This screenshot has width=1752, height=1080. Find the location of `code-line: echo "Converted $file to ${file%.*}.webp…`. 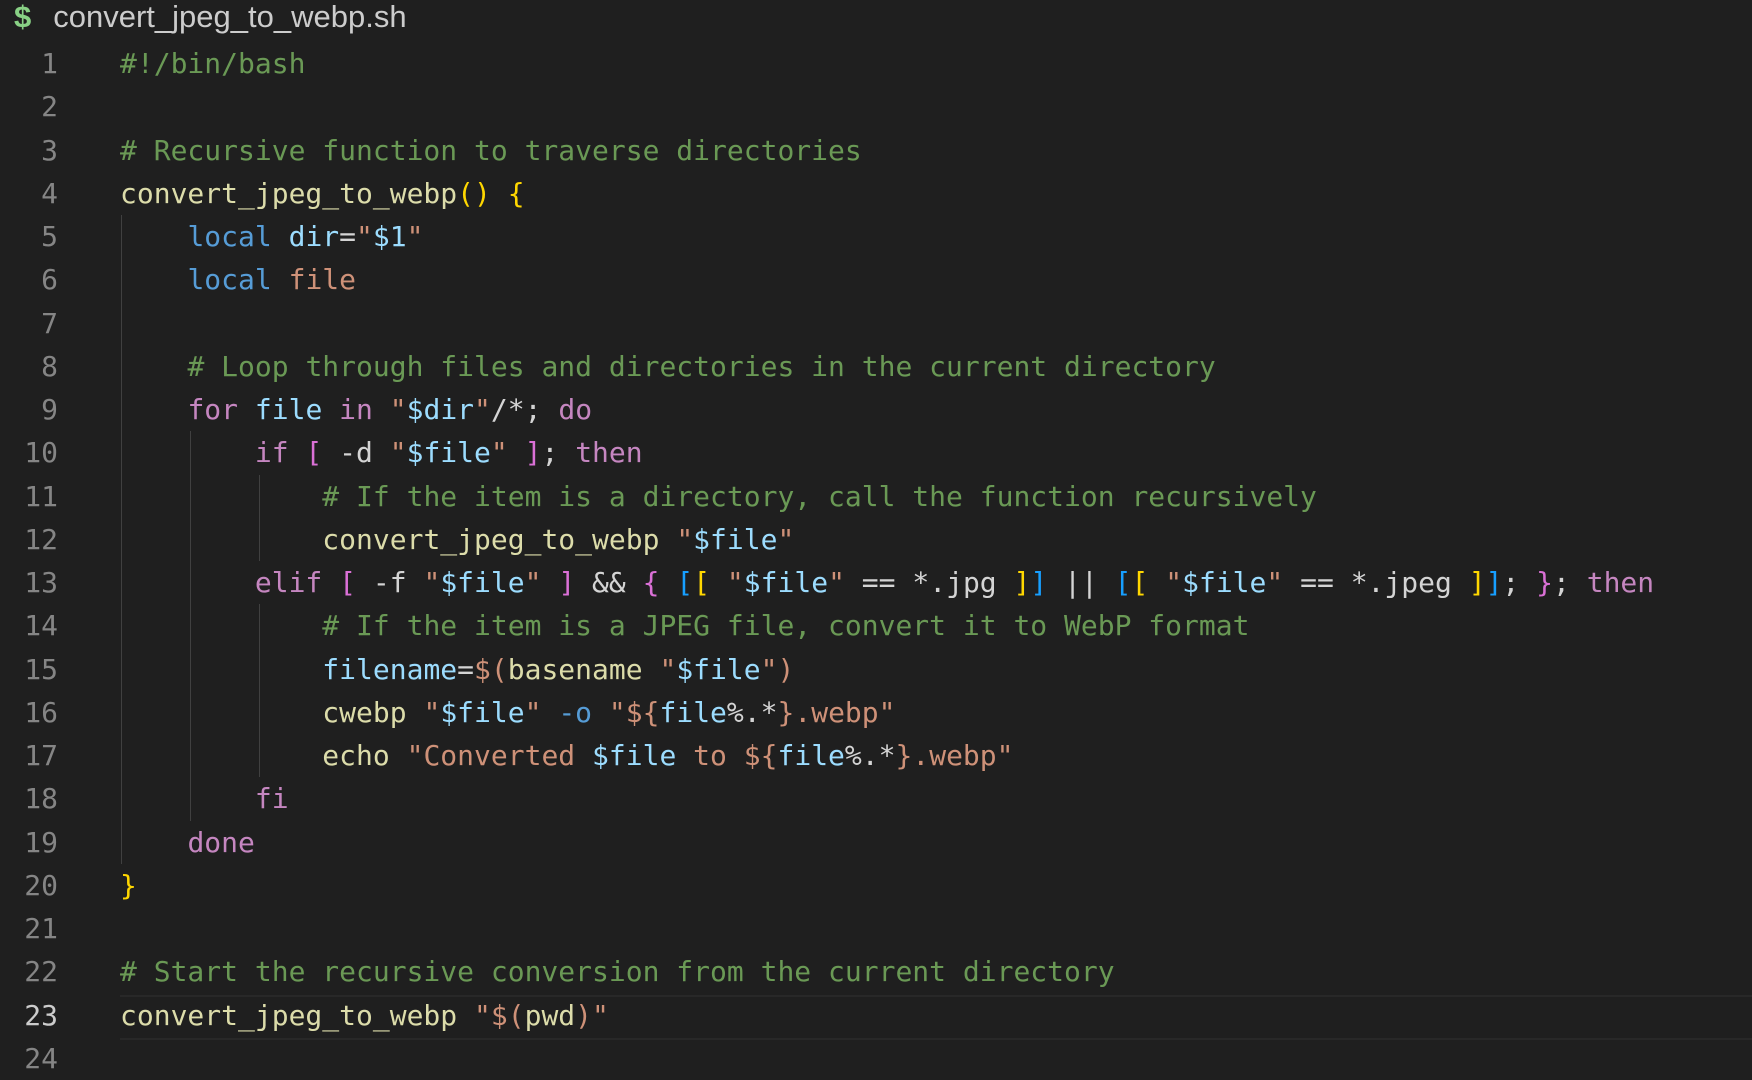

code-line: echo "Converted $file to ${file%.*}.webp… is located at coordinates (567, 755).